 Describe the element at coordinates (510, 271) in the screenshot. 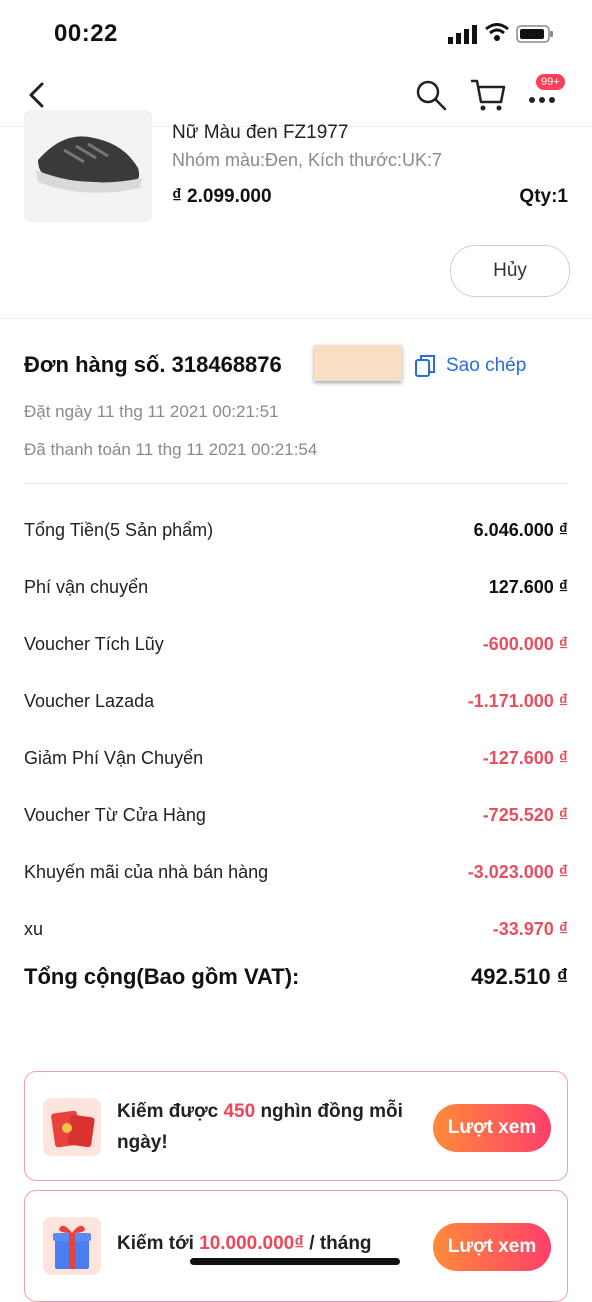

I see `cancel-button: Hủy` at that location.